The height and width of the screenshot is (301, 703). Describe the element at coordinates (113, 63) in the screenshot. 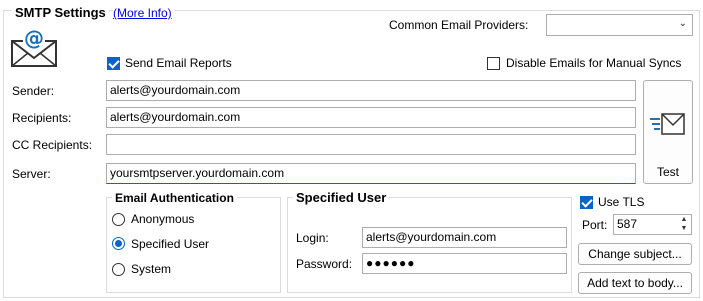

I see `send-reports-checkbox` at that location.